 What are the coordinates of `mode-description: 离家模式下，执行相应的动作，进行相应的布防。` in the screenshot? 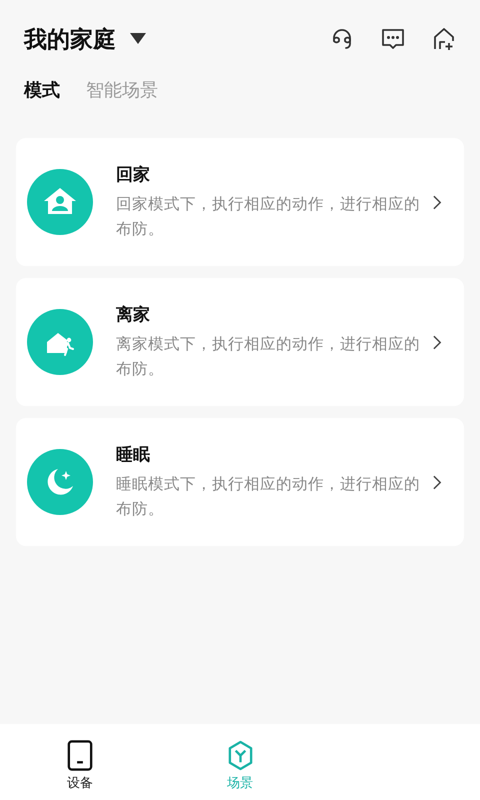 It's located at (268, 357).